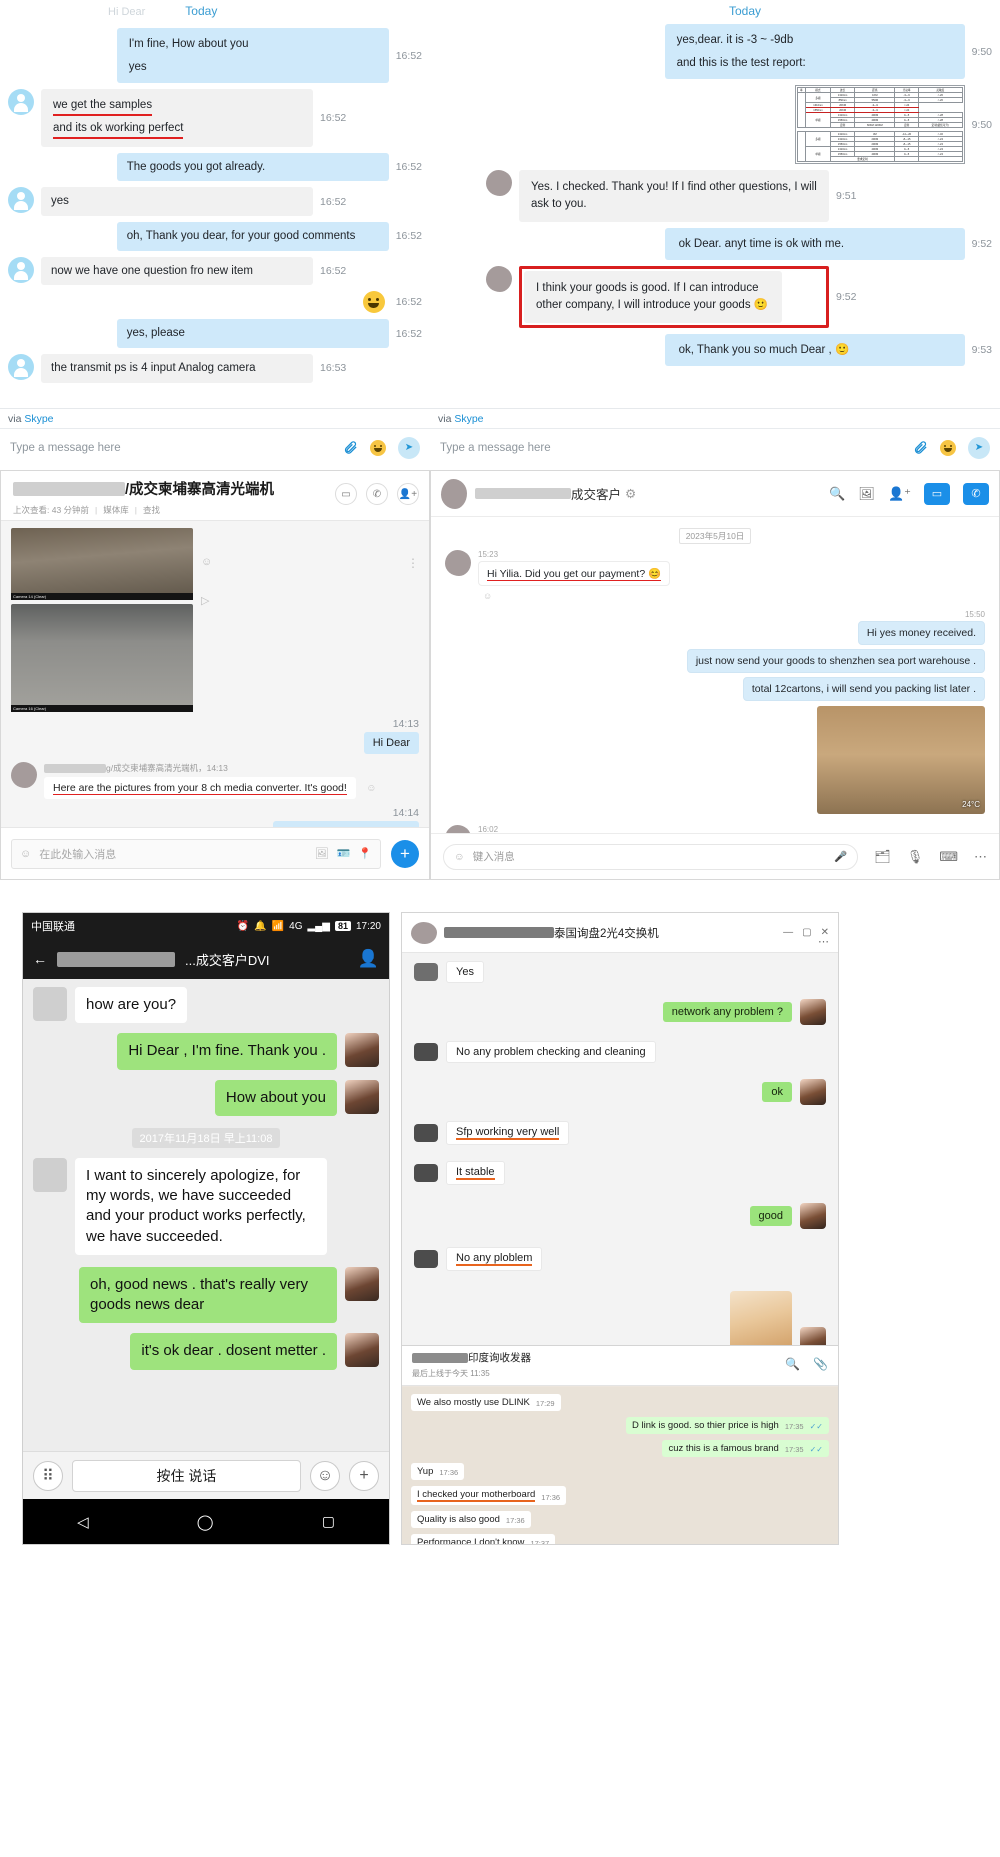 The width and height of the screenshot is (1000, 1857). I want to click on minimize-icon: —, so click(788, 932).